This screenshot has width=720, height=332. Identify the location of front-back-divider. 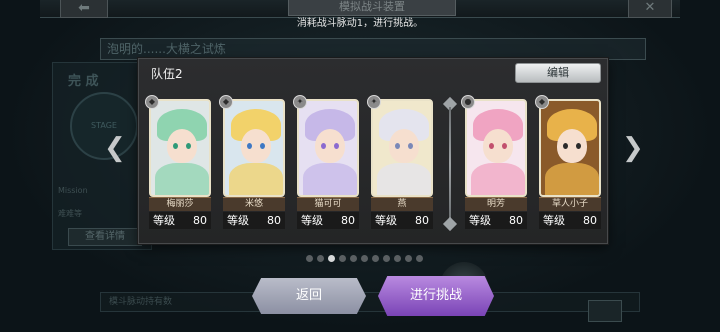
(450, 164).